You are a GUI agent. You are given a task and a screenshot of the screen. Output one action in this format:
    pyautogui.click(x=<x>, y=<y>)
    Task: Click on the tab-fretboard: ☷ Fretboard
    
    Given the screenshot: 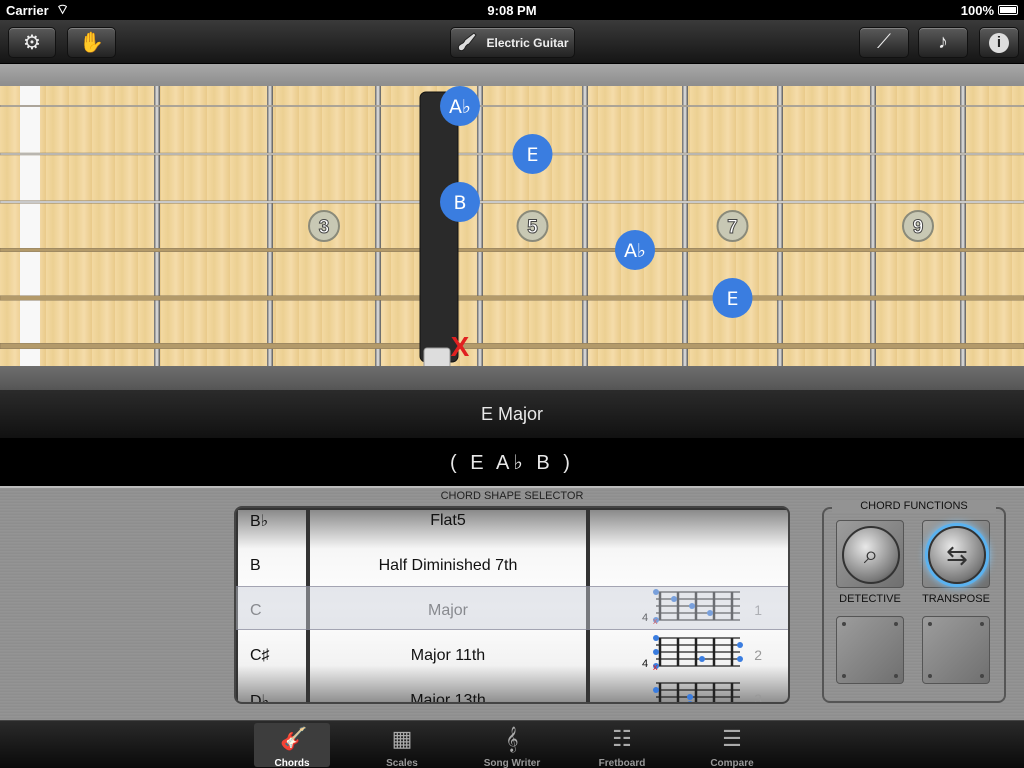 What is the action you would take?
    pyautogui.click(x=622, y=745)
    